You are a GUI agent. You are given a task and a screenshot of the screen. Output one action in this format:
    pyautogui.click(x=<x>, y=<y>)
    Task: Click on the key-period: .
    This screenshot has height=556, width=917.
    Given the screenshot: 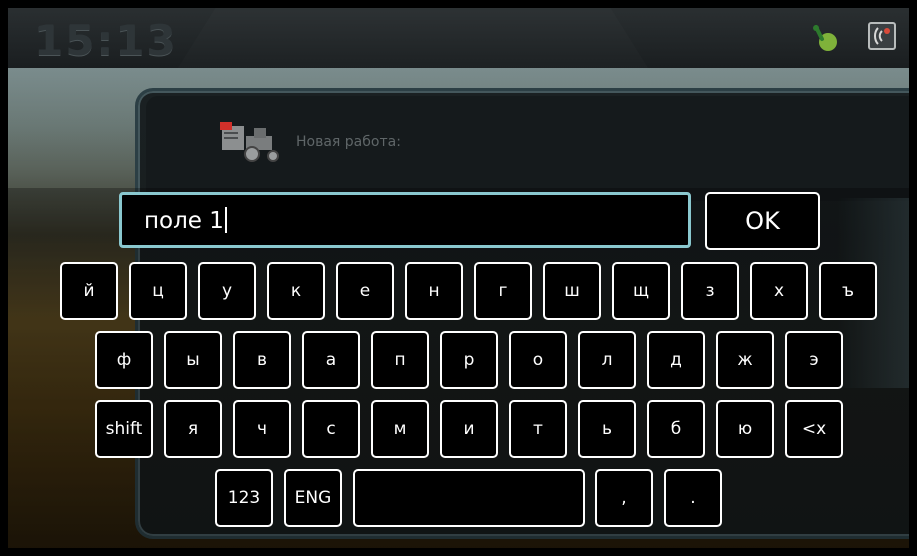 What is the action you would take?
    pyautogui.click(x=693, y=498)
    